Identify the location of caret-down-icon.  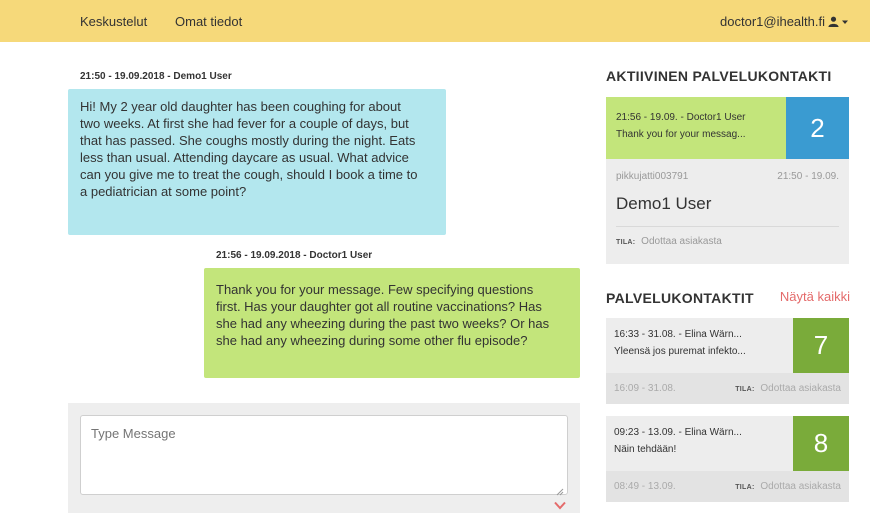
(845, 22).